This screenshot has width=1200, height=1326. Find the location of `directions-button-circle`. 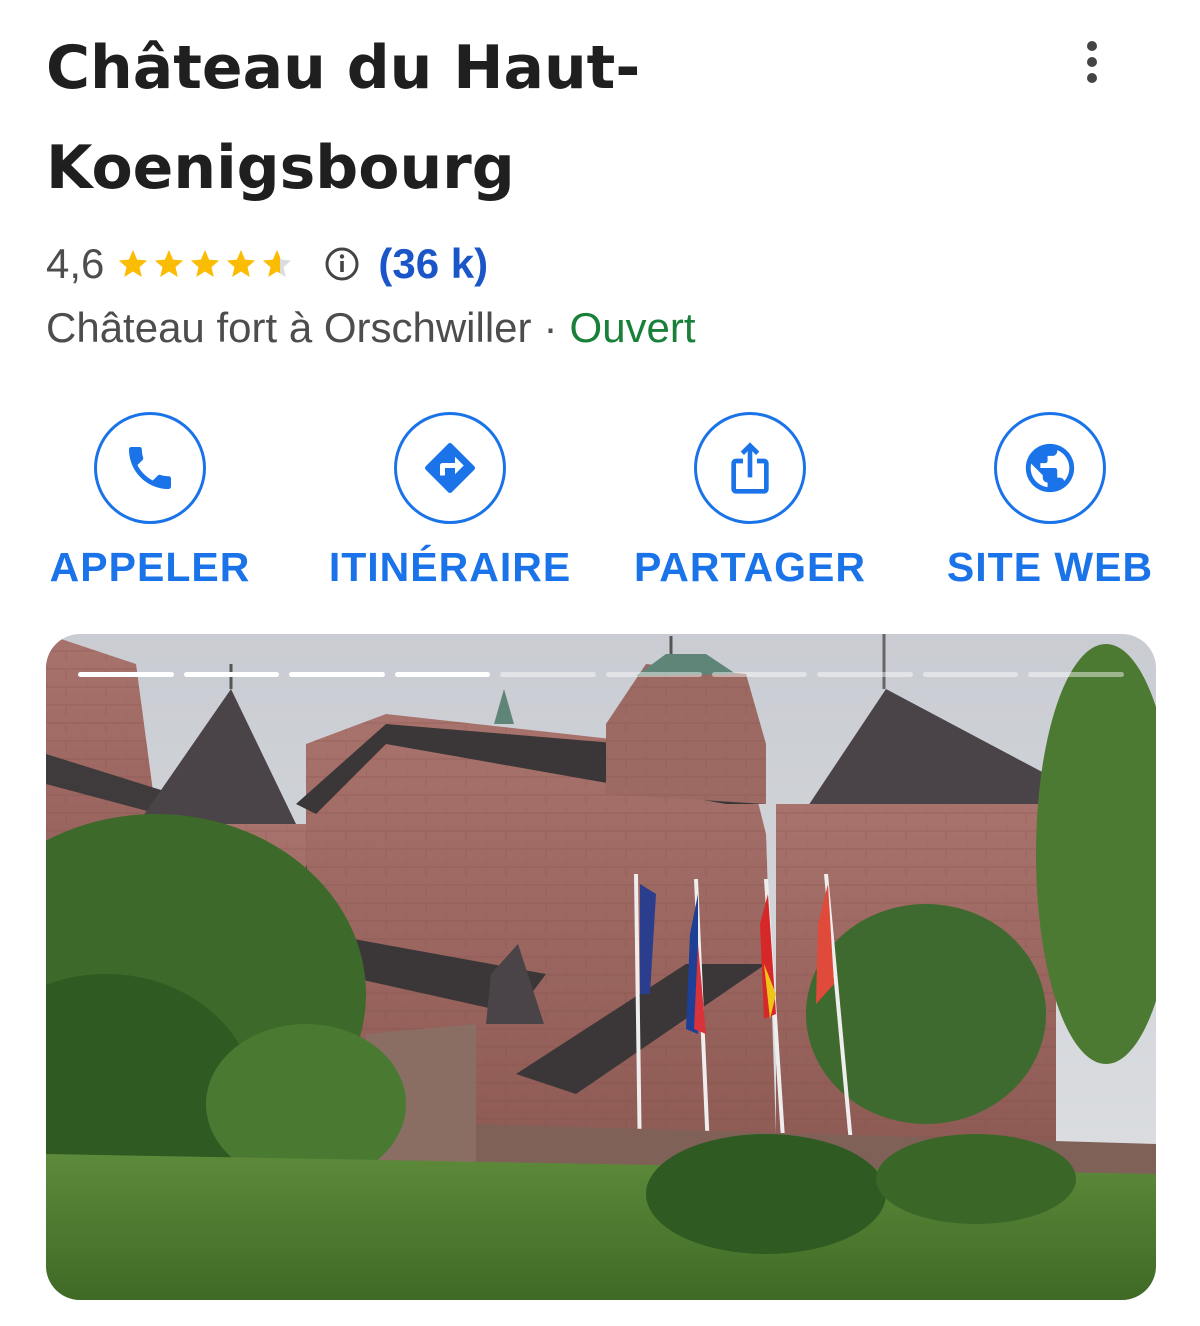

directions-button-circle is located at coordinates (450, 468).